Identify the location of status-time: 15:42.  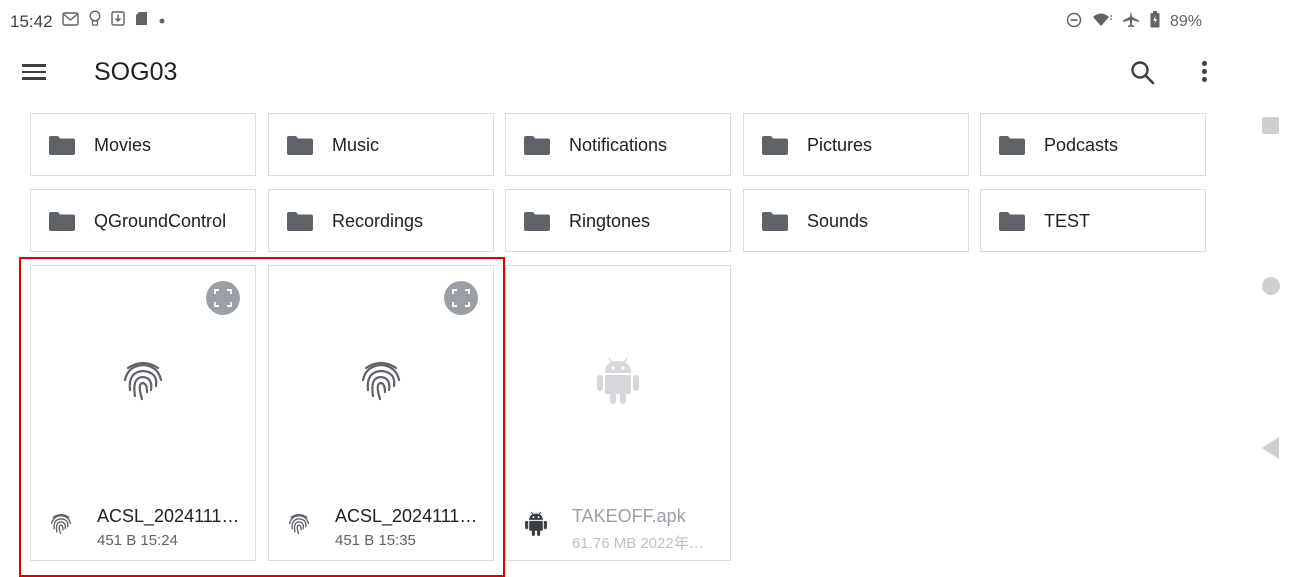
(31, 21).